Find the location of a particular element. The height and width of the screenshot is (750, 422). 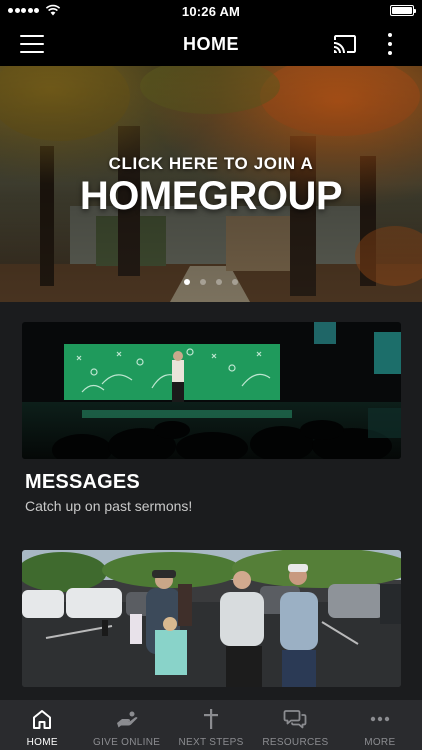

carousel-pagination is located at coordinates (211, 282).